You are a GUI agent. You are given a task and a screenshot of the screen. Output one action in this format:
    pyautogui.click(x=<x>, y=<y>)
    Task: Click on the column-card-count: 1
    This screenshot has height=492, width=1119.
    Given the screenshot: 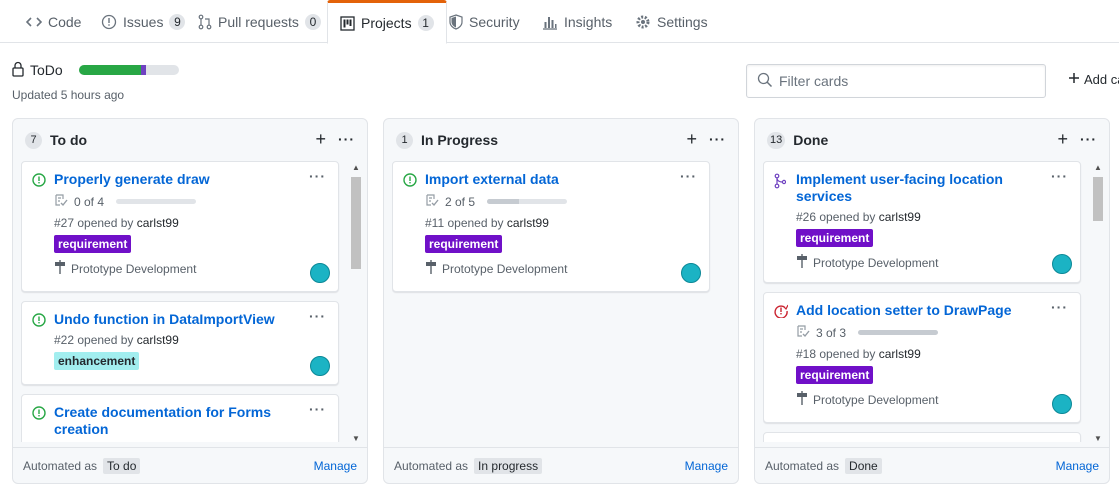 What is the action you would take?
    pyautogui.click(x=404, y=140)
    